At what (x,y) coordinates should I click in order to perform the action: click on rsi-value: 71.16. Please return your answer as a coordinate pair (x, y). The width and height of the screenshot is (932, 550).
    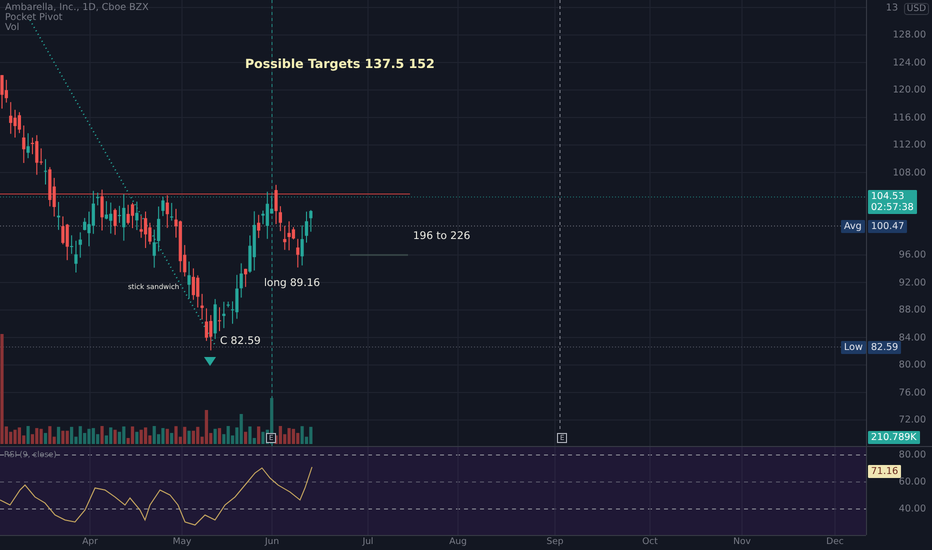
    Looking at the image, I should click on (885, 471).